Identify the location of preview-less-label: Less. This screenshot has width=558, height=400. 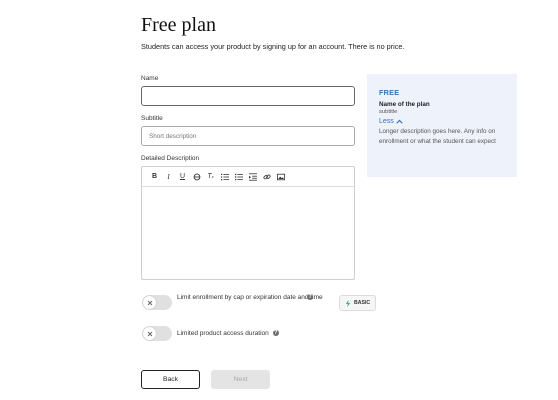
(386, 121).